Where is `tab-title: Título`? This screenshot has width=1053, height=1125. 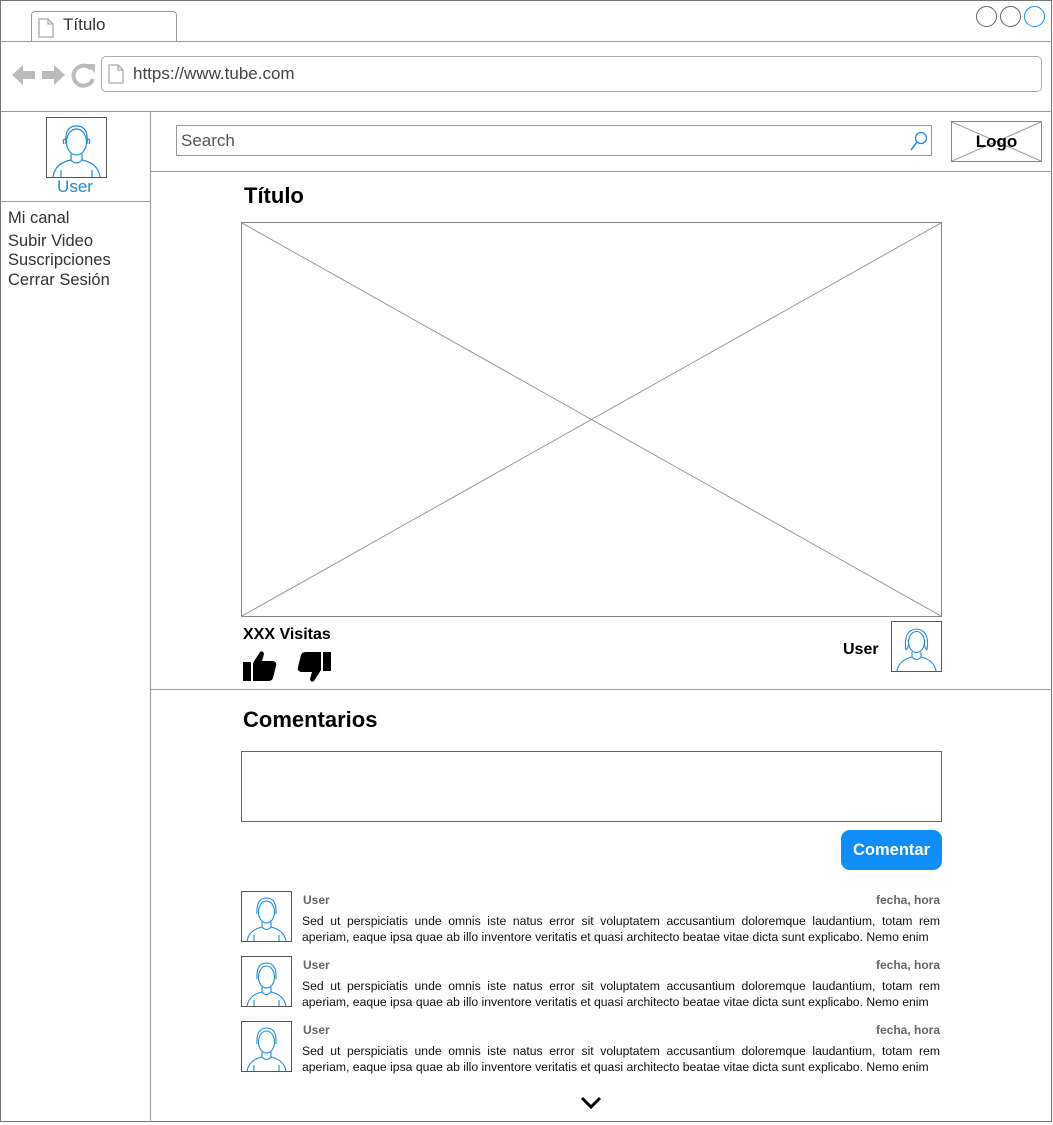
tab-title: Título is located at coordinates (84, 24).